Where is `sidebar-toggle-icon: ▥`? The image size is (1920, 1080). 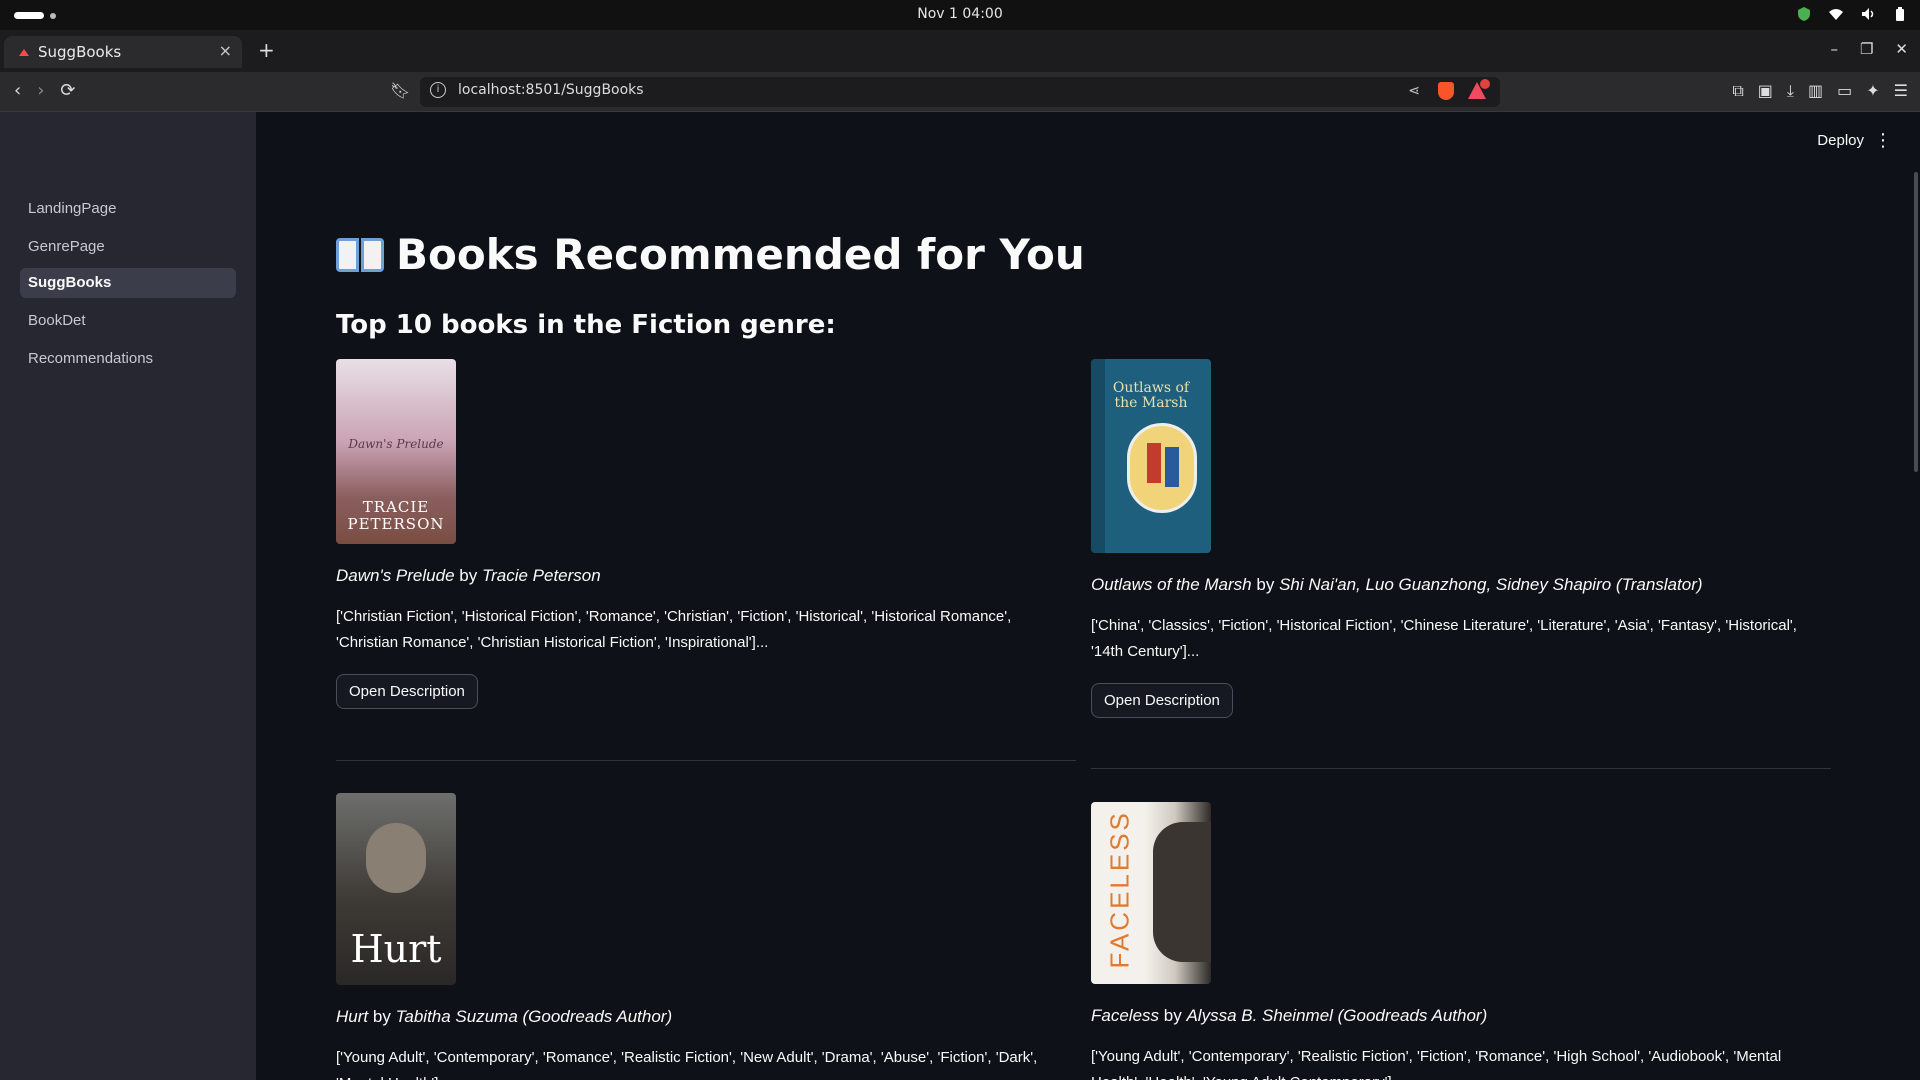
sidebar-toggle-icon: ▥ is located at coordinates (1815, 91).